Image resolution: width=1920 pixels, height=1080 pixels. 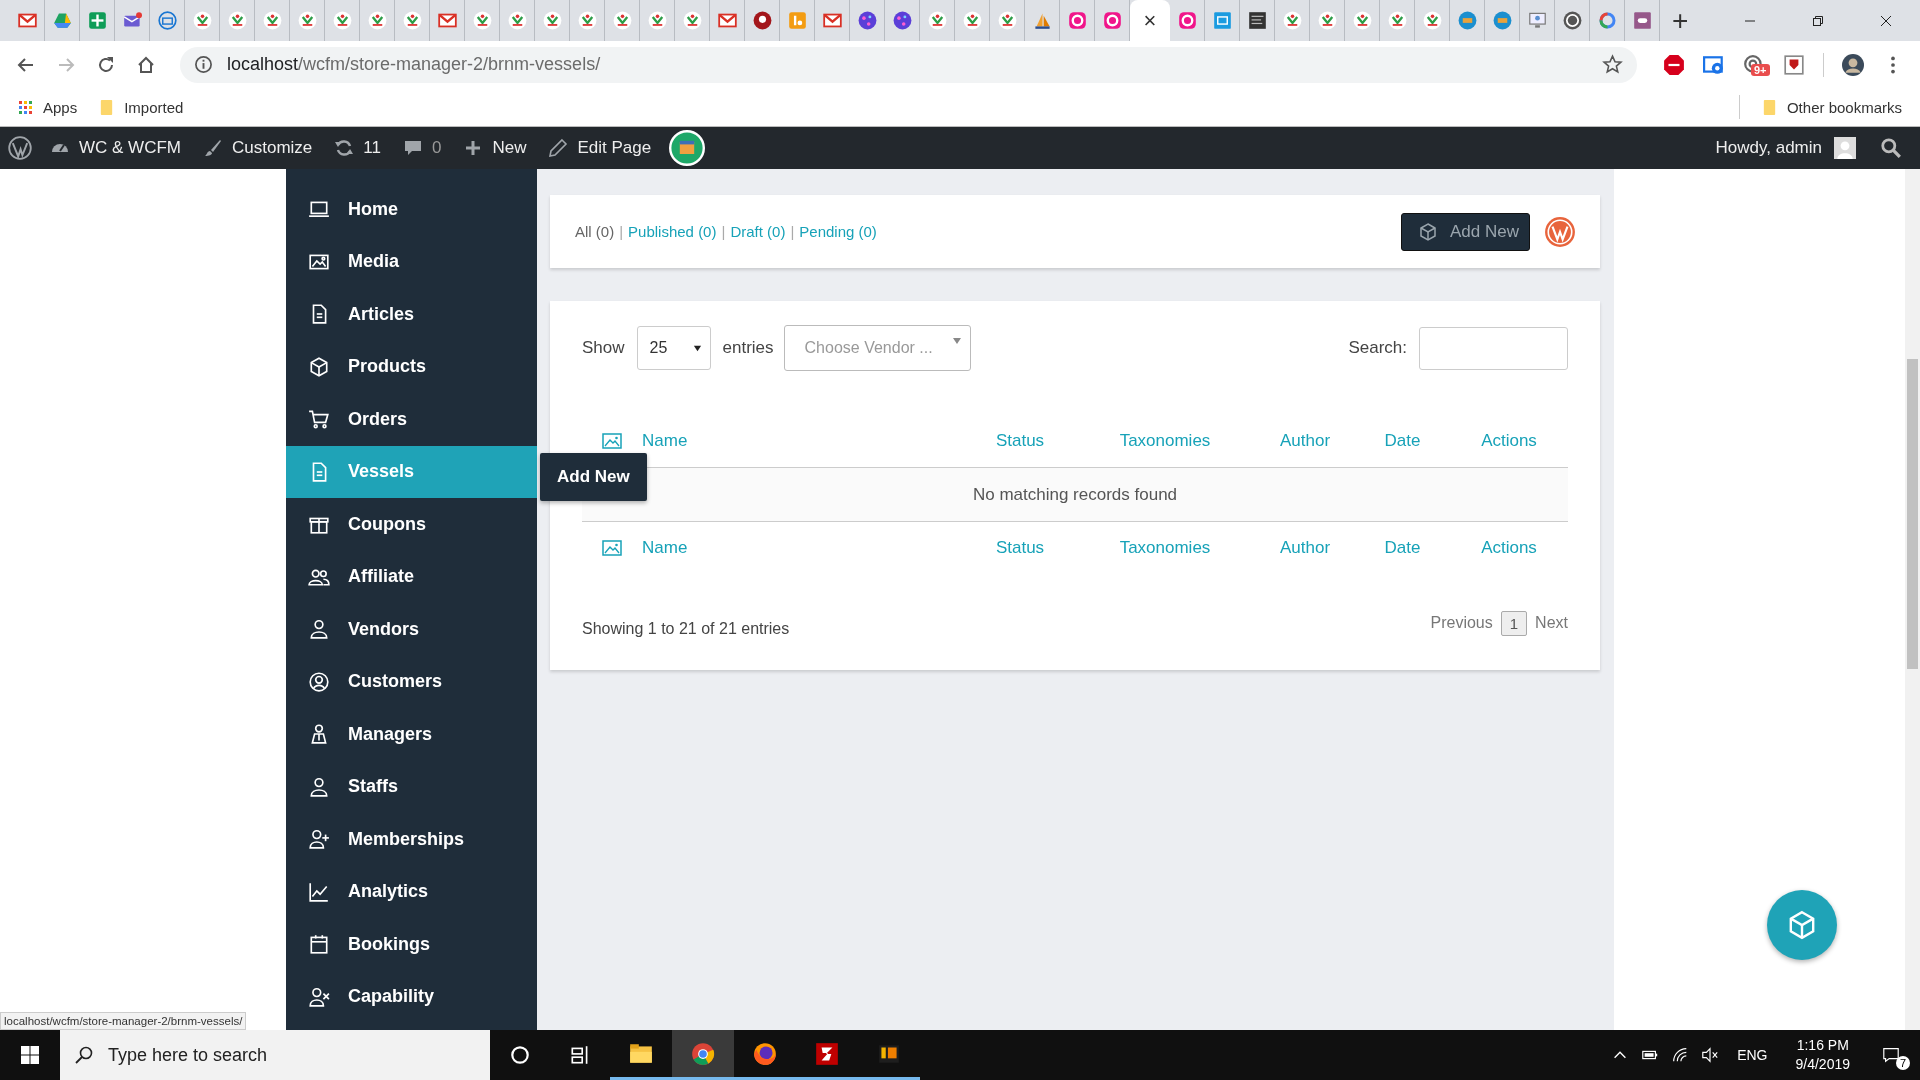 I want to click on show-label: Show, so click(x=603, y=348).